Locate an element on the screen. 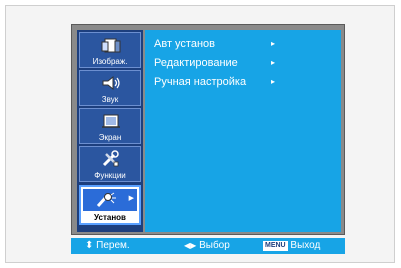  sidebar-item-label: Функции is located at coordinates (110, 175).